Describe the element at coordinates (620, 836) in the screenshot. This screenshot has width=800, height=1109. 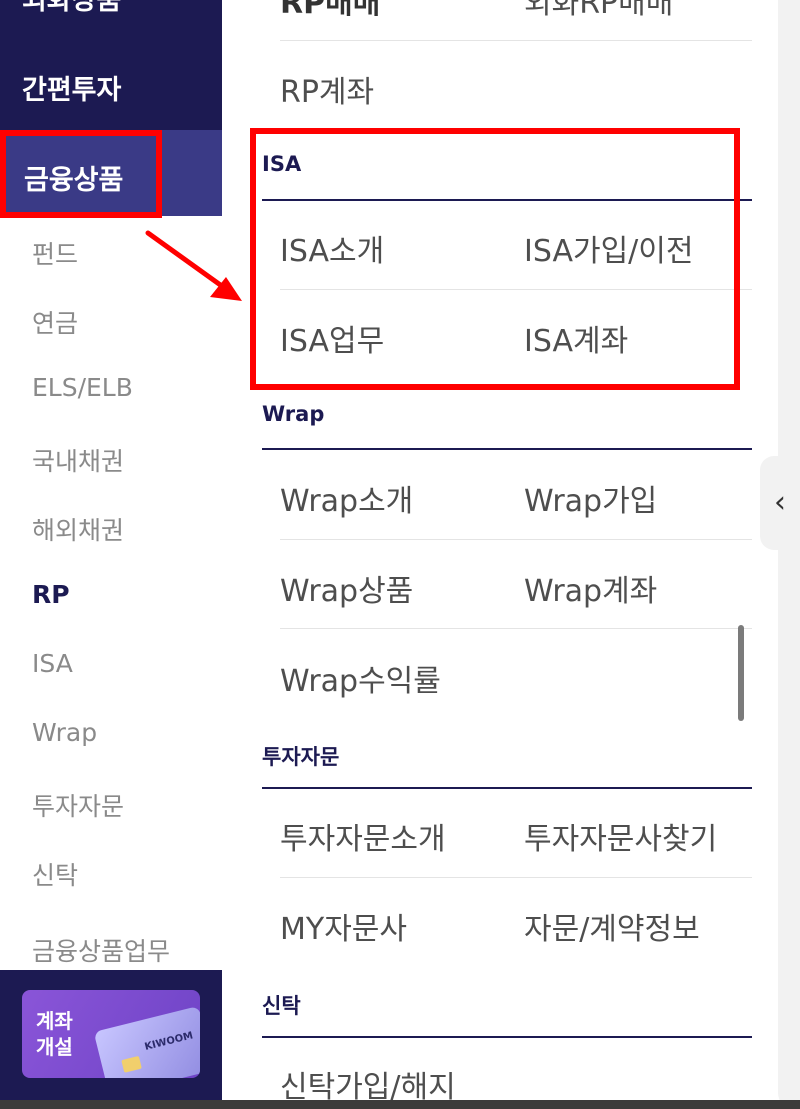
I see `link-find-advisor: 투자자문사찾기` at that location.